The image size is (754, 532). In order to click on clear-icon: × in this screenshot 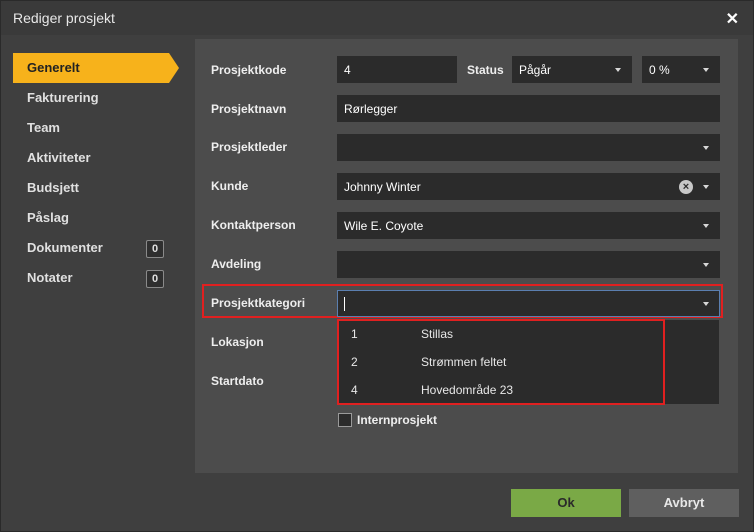, I will do `click(686, 187)`.